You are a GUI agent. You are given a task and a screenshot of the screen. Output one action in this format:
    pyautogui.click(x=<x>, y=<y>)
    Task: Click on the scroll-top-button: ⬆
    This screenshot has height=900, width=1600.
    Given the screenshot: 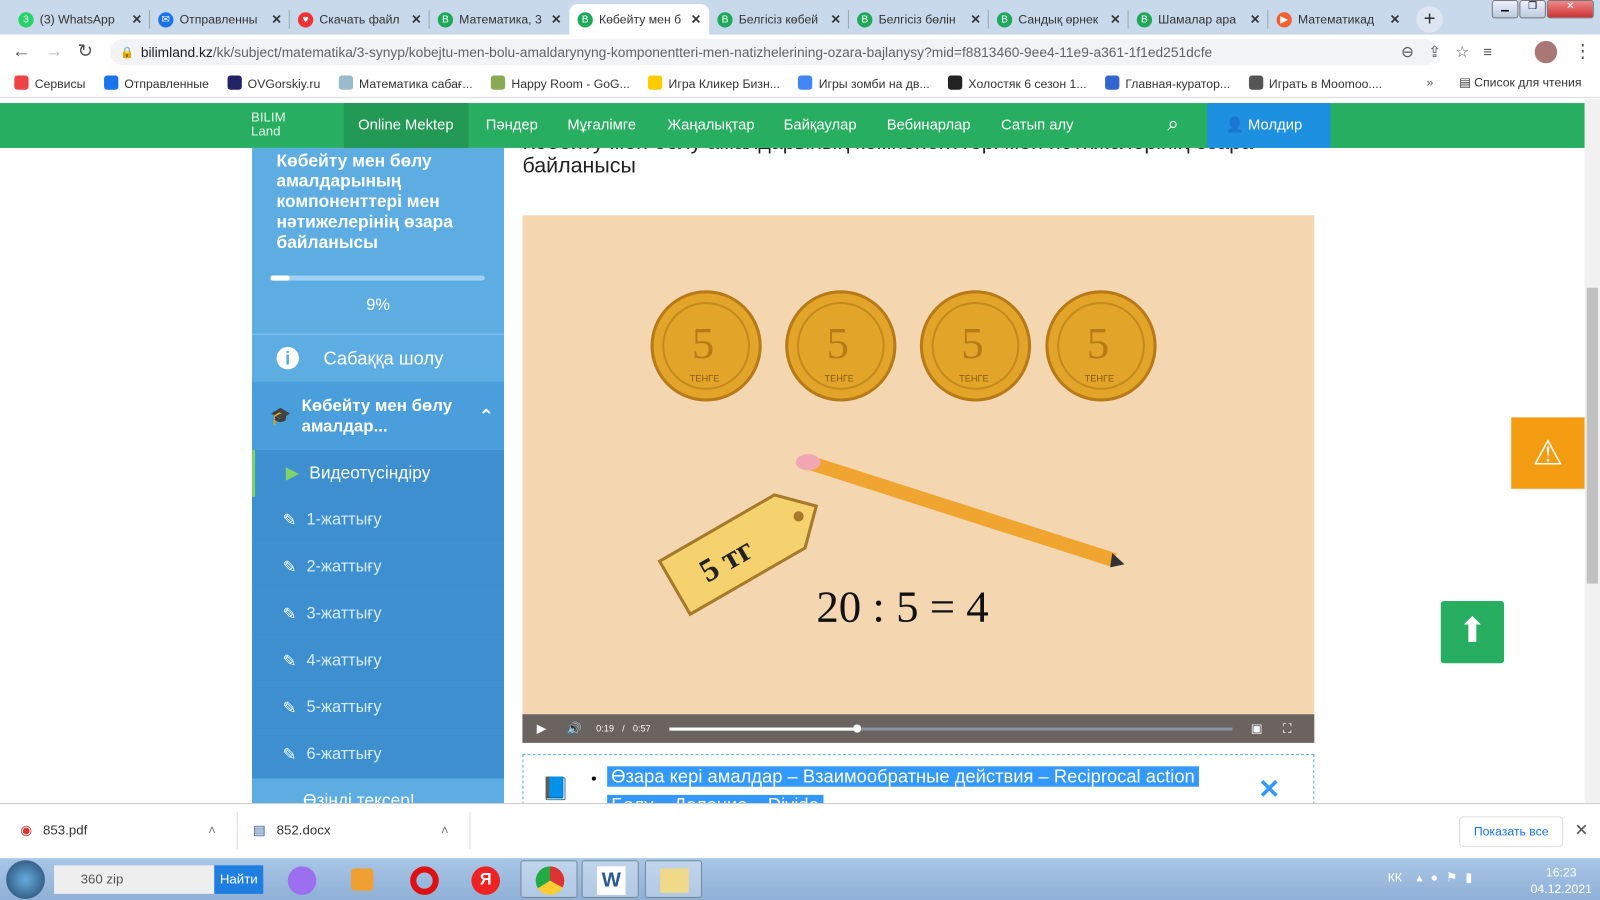 What is the action you would take?
    pyautogui.click(x=1472, y=632)
    